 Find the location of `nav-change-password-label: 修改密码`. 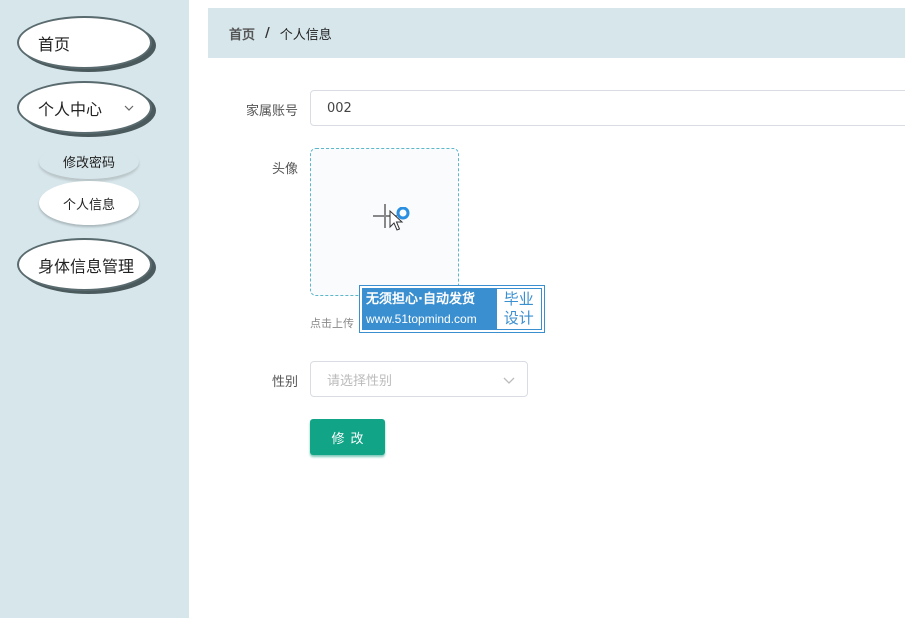

nav-change-password-label: 修改密码 is located at coordinates (88, 163).